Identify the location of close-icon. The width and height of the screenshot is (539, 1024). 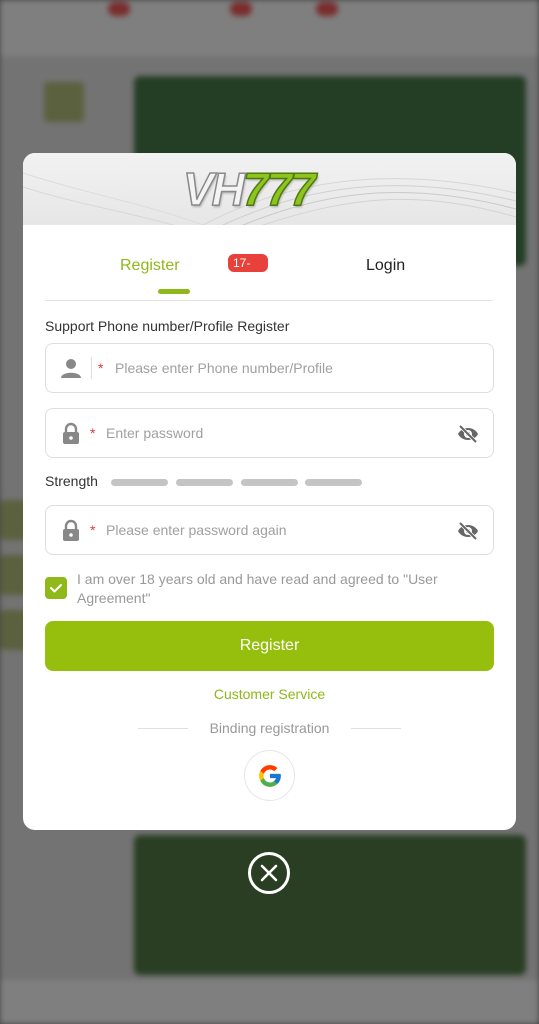
(269, 873).